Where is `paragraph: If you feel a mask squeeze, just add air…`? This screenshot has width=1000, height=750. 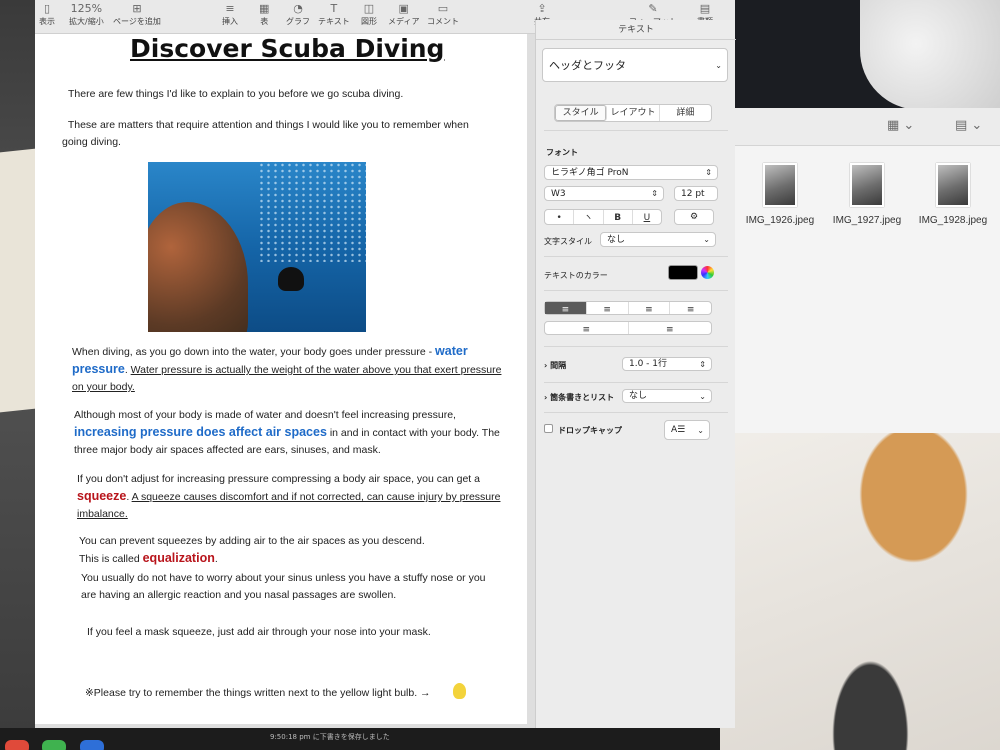 paragraph: If you feel a mask squeeze, just add air… is located at coordinates (297, 632).